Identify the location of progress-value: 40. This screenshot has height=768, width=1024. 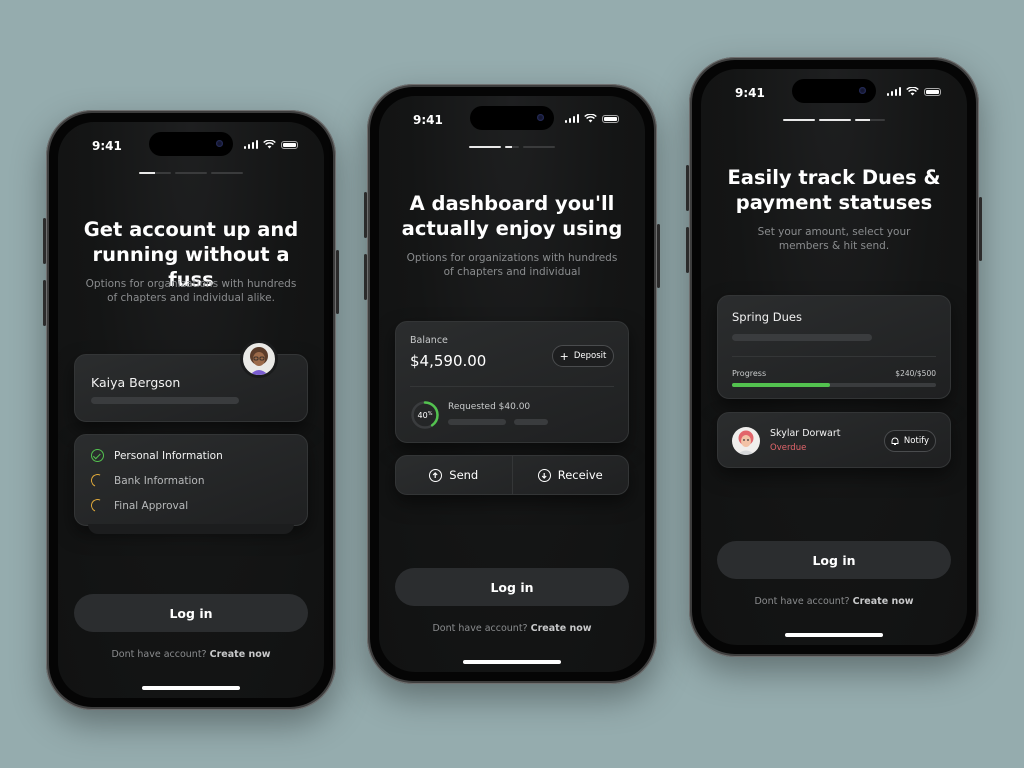
(422, 415).